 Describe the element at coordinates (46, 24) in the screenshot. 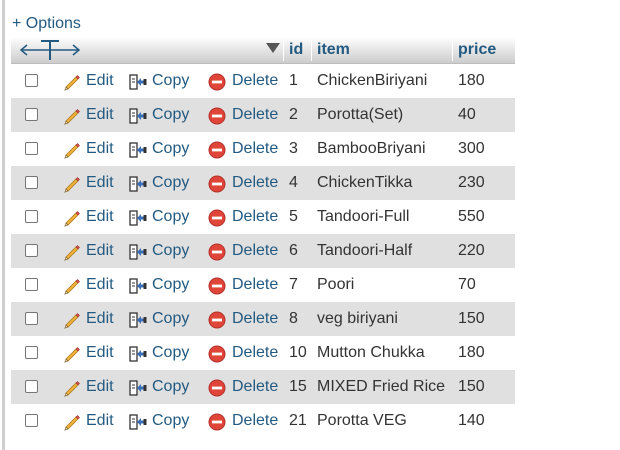

I see `options-toggle: + Options` at that location.